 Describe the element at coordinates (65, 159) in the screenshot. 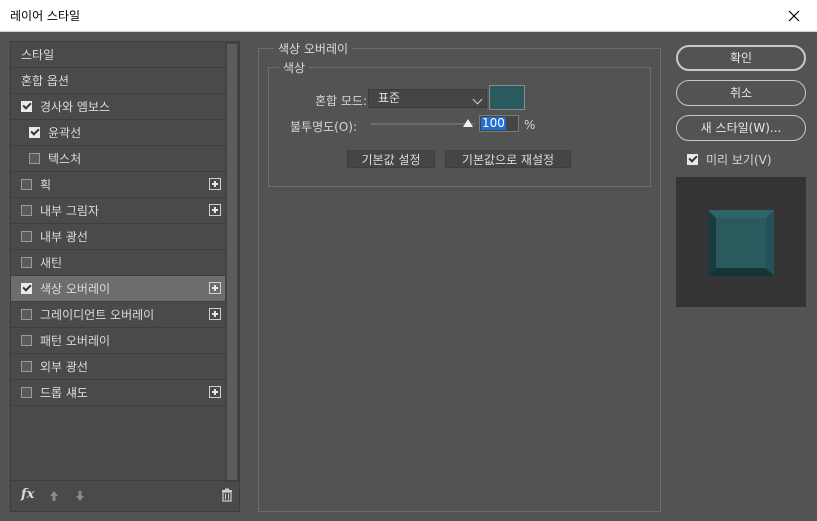

I see `style-item-label: 텍스처` at that location.